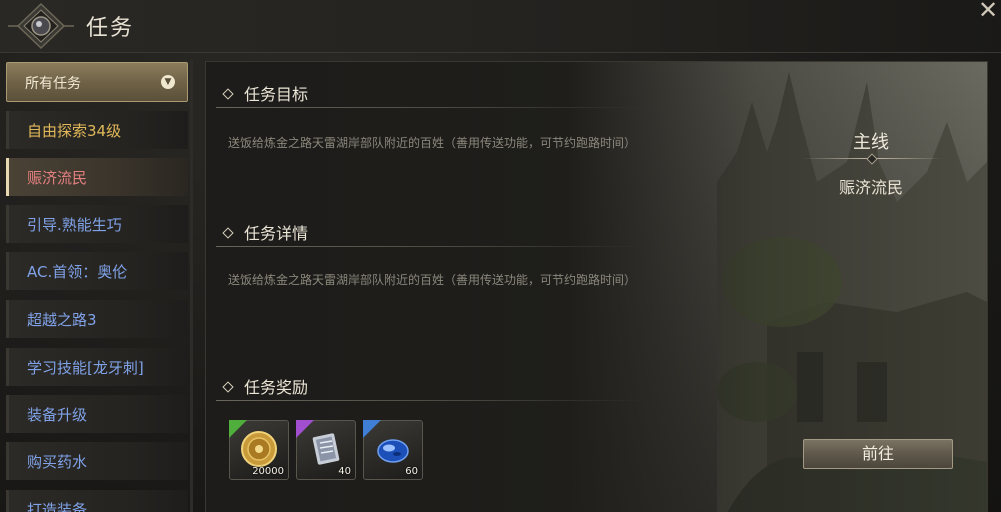  I want to click on quest-item: 学习技能[龙牙刺], so click(97, 367).